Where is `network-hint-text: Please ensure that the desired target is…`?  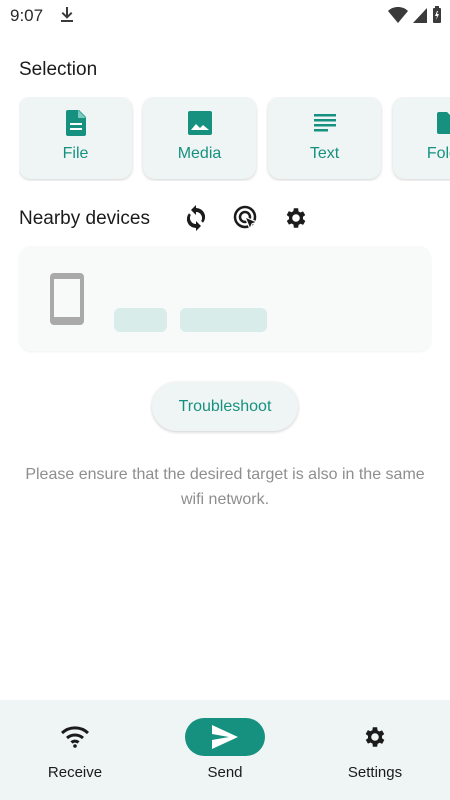
network-hint-text: Please ensure that the desired target is… is located at coordinates (225, 487).